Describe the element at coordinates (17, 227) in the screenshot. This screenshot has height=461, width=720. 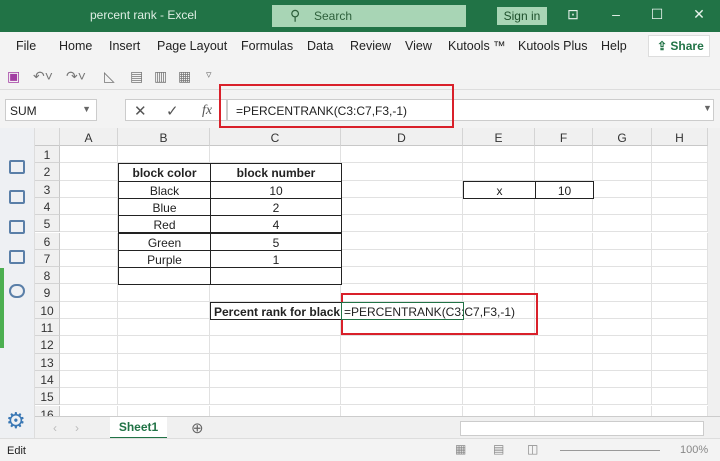
I see `print-icon` at that location.